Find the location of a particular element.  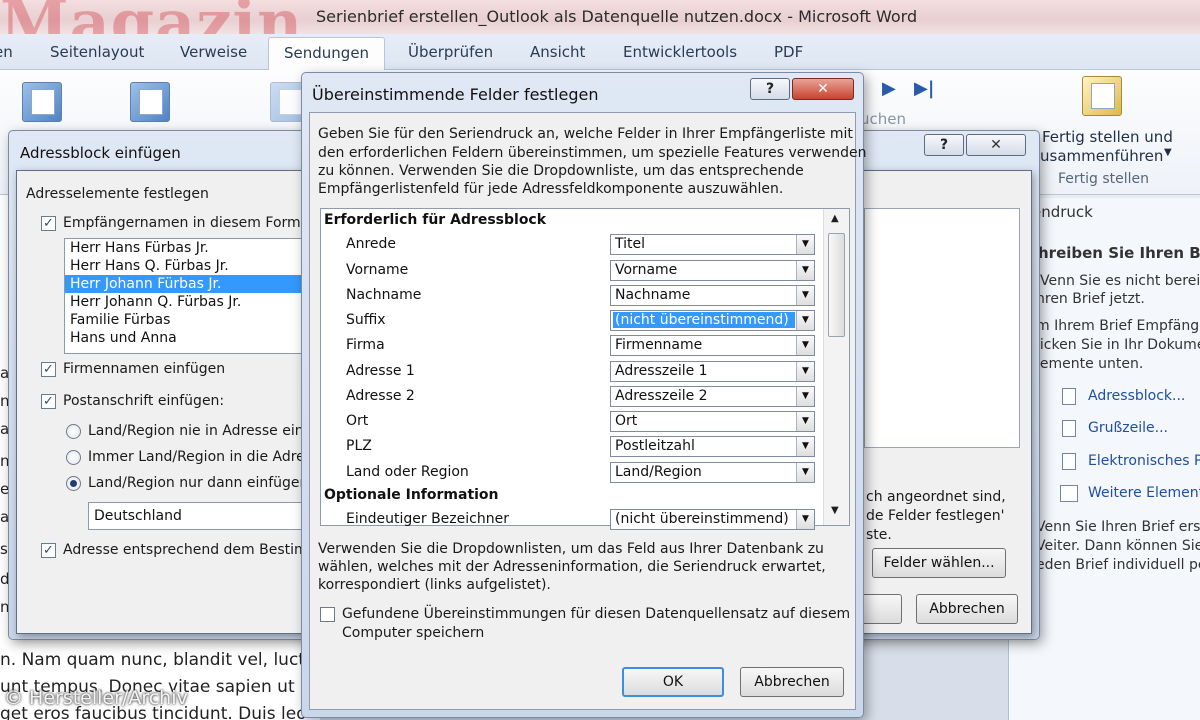

electronic-postage-icon is located at coordinates (1069, 461).